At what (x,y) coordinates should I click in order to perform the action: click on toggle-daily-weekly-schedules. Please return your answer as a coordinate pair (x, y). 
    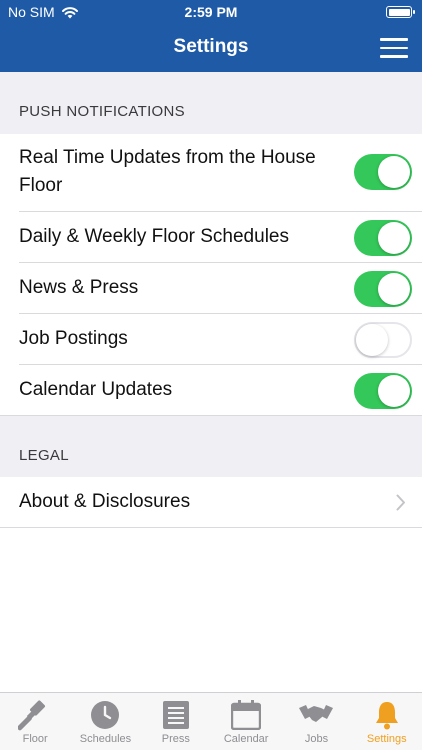
    Looking at the image, I should click on (383, 238).